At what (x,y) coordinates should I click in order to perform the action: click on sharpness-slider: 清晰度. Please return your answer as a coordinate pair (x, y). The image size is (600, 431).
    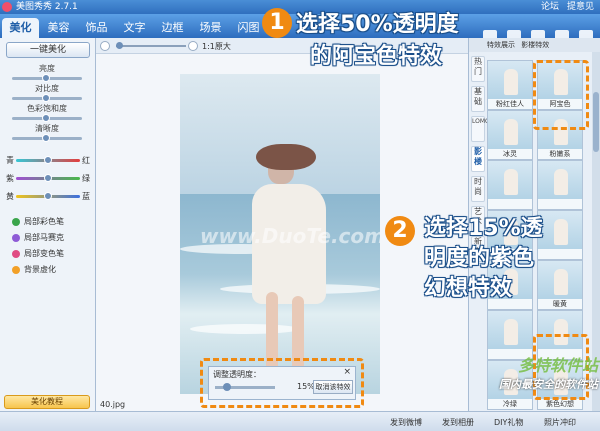
    Looking at the image, I should click on (47, 133).